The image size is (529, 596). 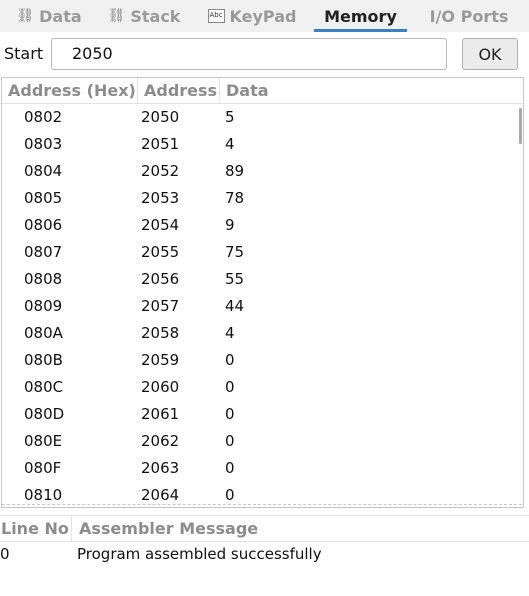 What do you see at coordinates (44, 414) in the screenshot?
I see `cell-address-hex: 080D` at bounding box center [44, 414].